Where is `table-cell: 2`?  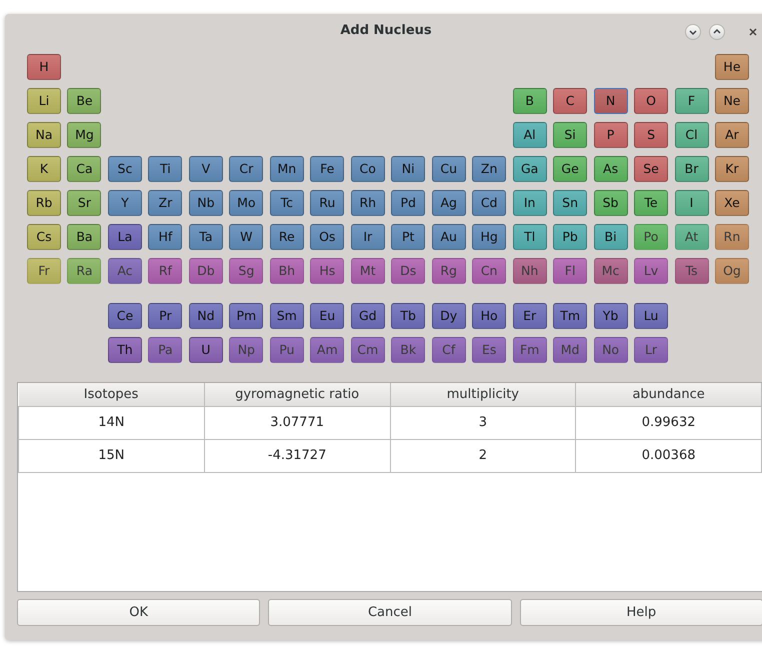 table-cell: 2 is located at coordinates (483, 455).